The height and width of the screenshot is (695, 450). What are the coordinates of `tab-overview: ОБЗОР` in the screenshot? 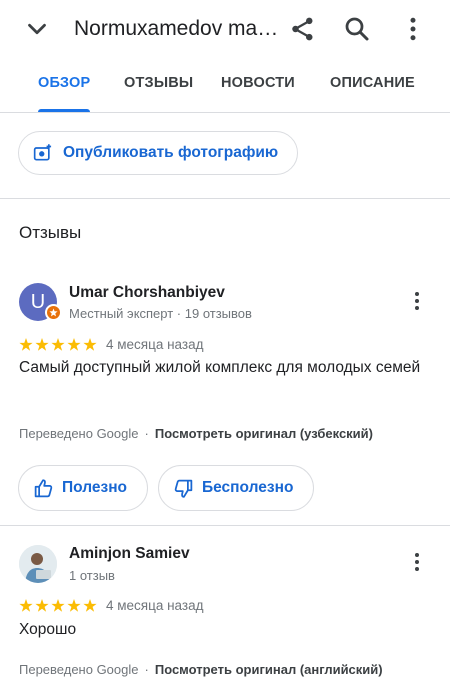 It's located at (64, 85).